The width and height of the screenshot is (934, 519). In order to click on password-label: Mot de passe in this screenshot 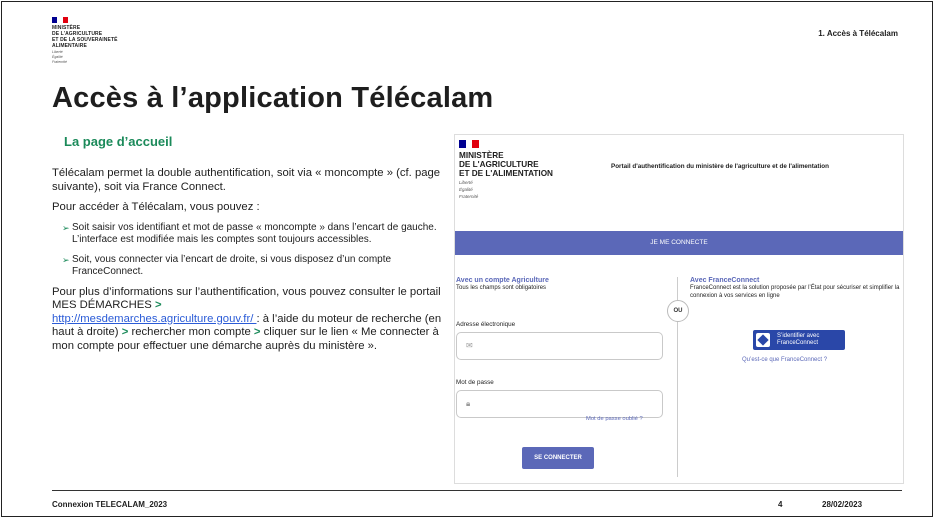, I will do `click(475, 382)`.